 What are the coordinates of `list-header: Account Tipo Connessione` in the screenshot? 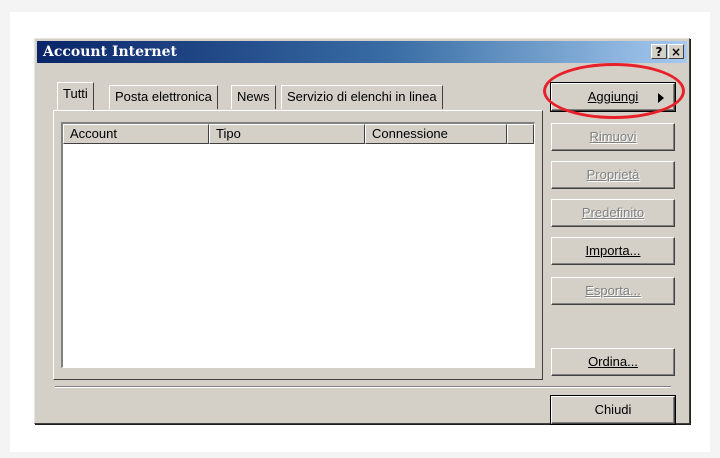 It's located at (298, 134).